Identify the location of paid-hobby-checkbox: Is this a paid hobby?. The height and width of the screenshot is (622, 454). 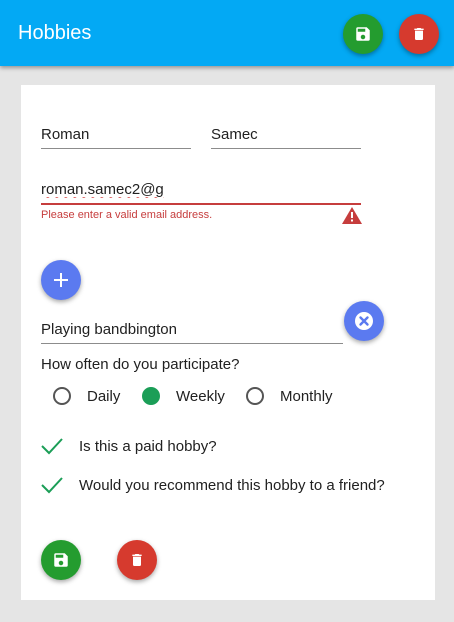
(129, 446).